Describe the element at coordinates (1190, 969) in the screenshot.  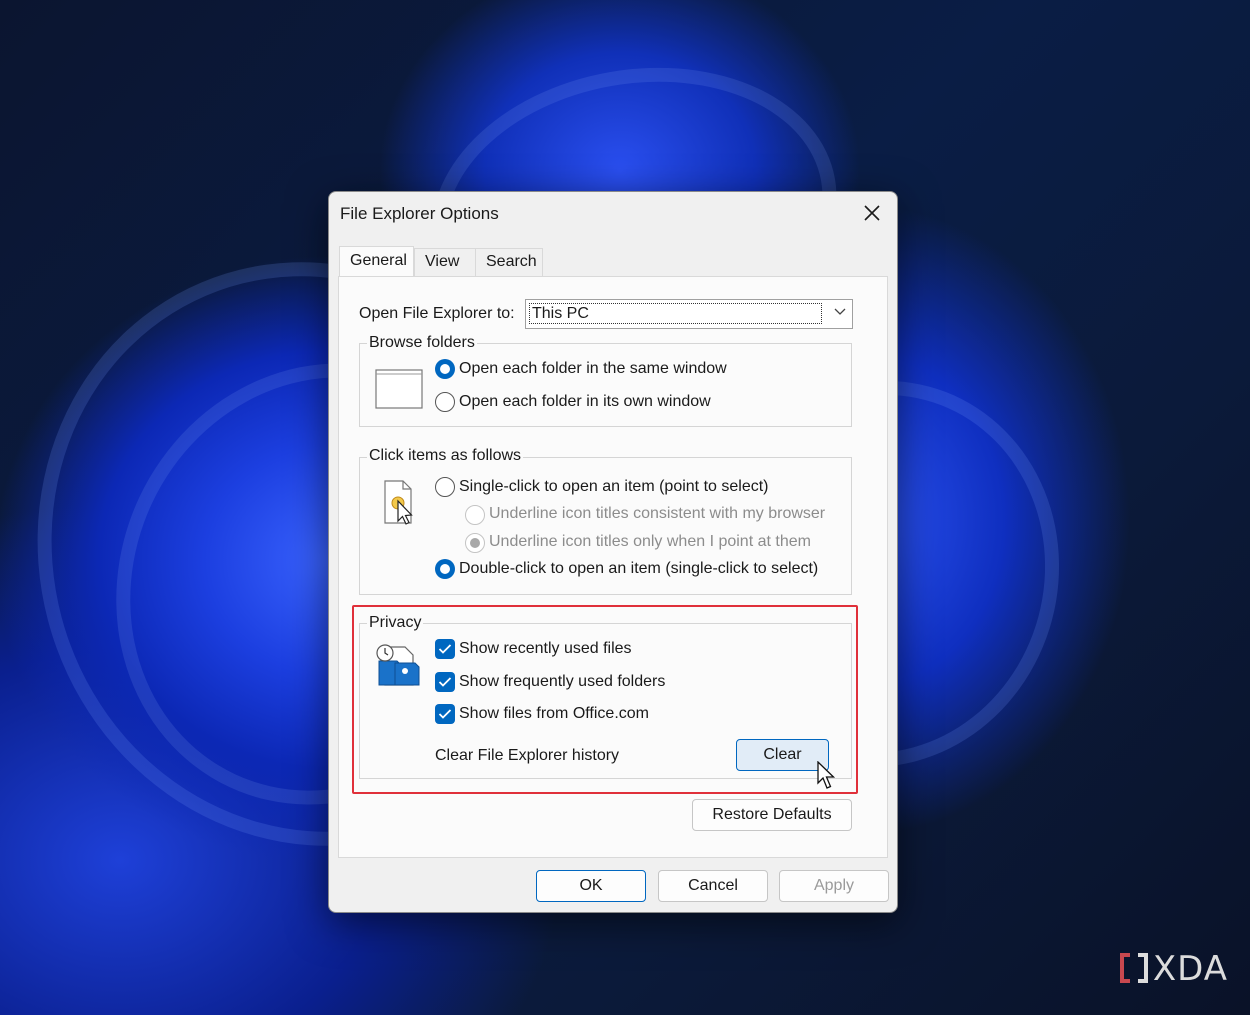
I see `xda-brand: XDA` at that location.